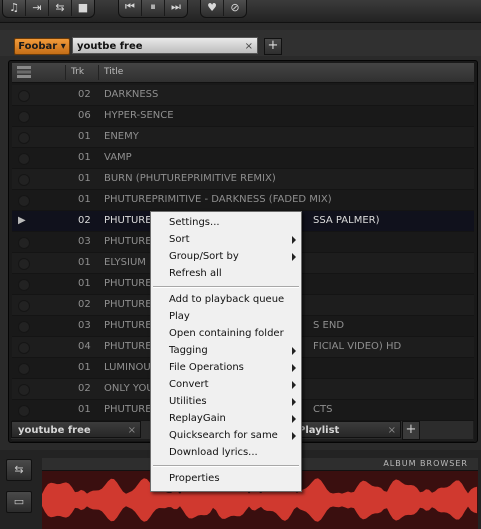 Image resolution: width=481 pixels, height=529 pixels. I want to click on previous-icon: ⏮, so click(130, 8).